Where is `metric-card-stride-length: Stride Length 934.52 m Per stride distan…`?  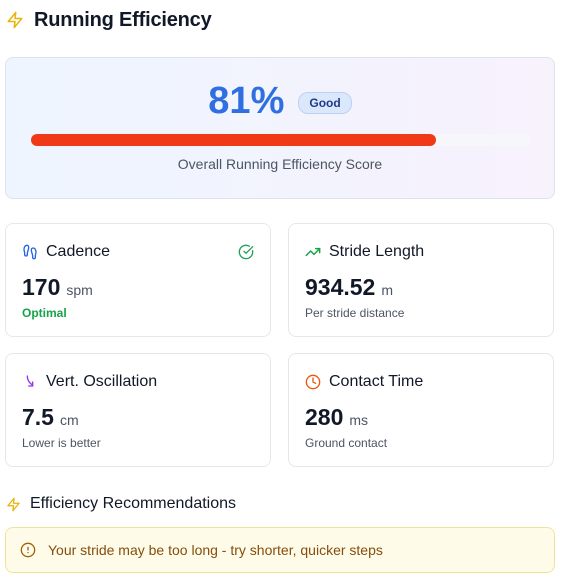
metric-card-stride-length: Stride Length 934.52 m Per stride distan… is located at coordinates (421, 280).